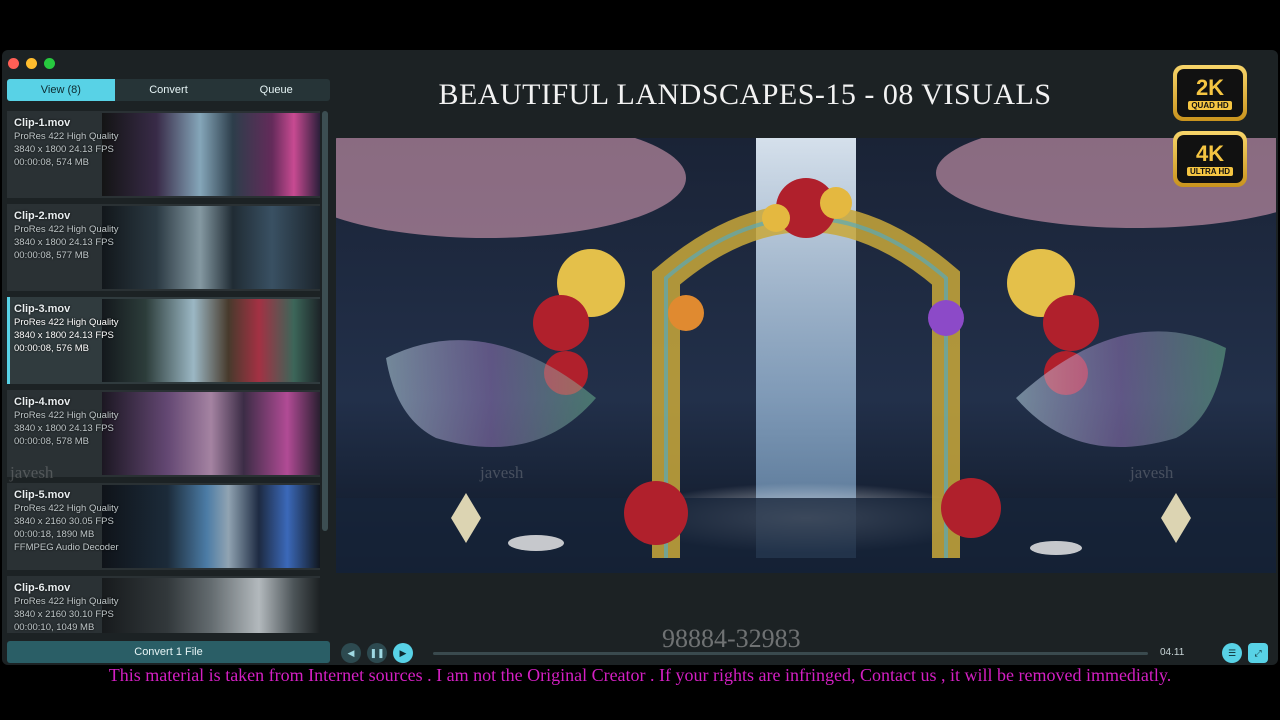  I want to click on badge-sublabel: ULTRA HD, so click(1210, 171).